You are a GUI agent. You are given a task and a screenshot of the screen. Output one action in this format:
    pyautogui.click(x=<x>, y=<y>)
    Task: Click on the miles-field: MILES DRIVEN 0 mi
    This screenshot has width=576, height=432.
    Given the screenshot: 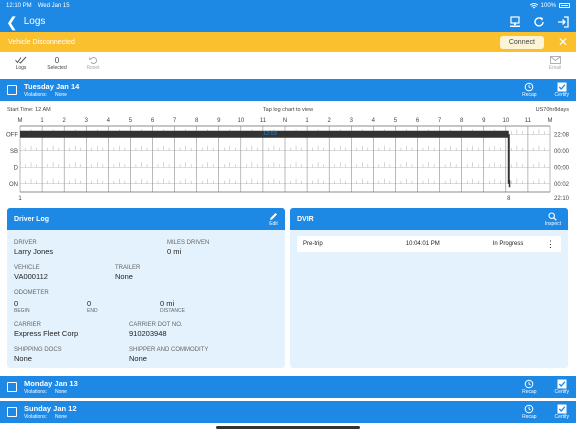 What is the action you would take?
    pyautogui.click(x=188, y=248)
    